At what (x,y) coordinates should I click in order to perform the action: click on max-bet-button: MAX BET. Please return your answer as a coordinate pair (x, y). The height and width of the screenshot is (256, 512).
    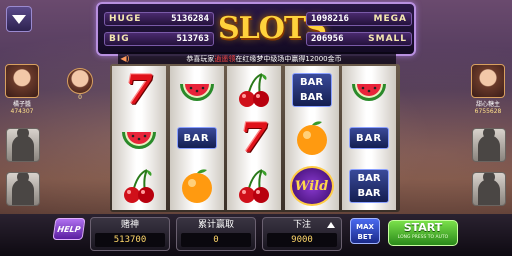
    Looking at the image, I should click on (365, 231).